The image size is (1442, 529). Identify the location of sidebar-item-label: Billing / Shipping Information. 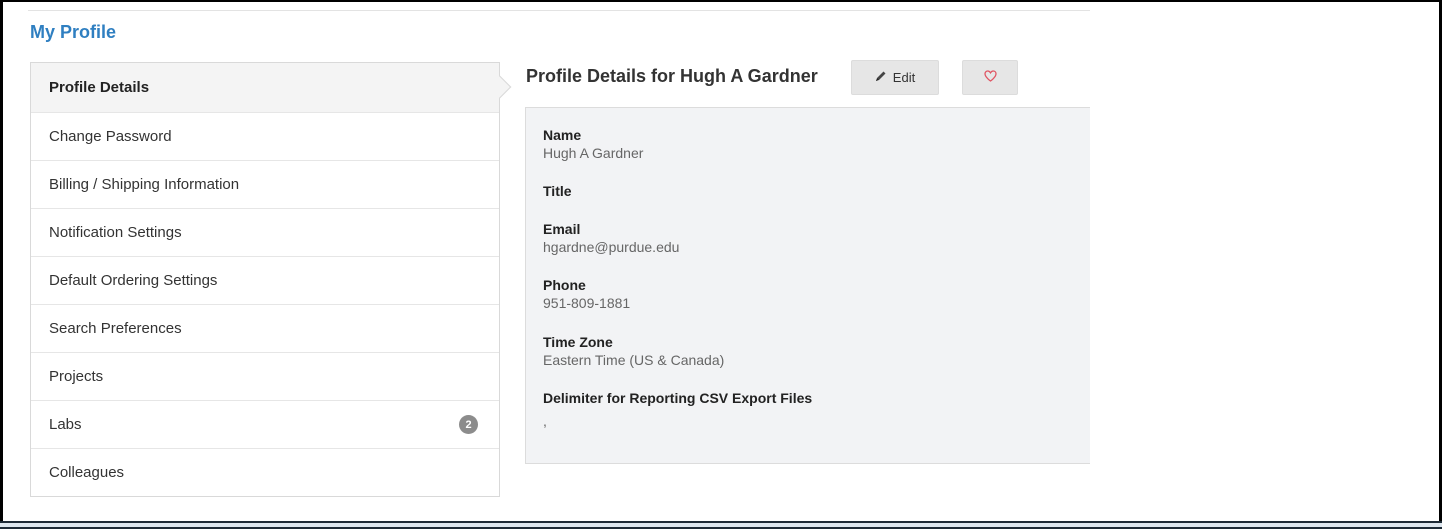
(144, 184).